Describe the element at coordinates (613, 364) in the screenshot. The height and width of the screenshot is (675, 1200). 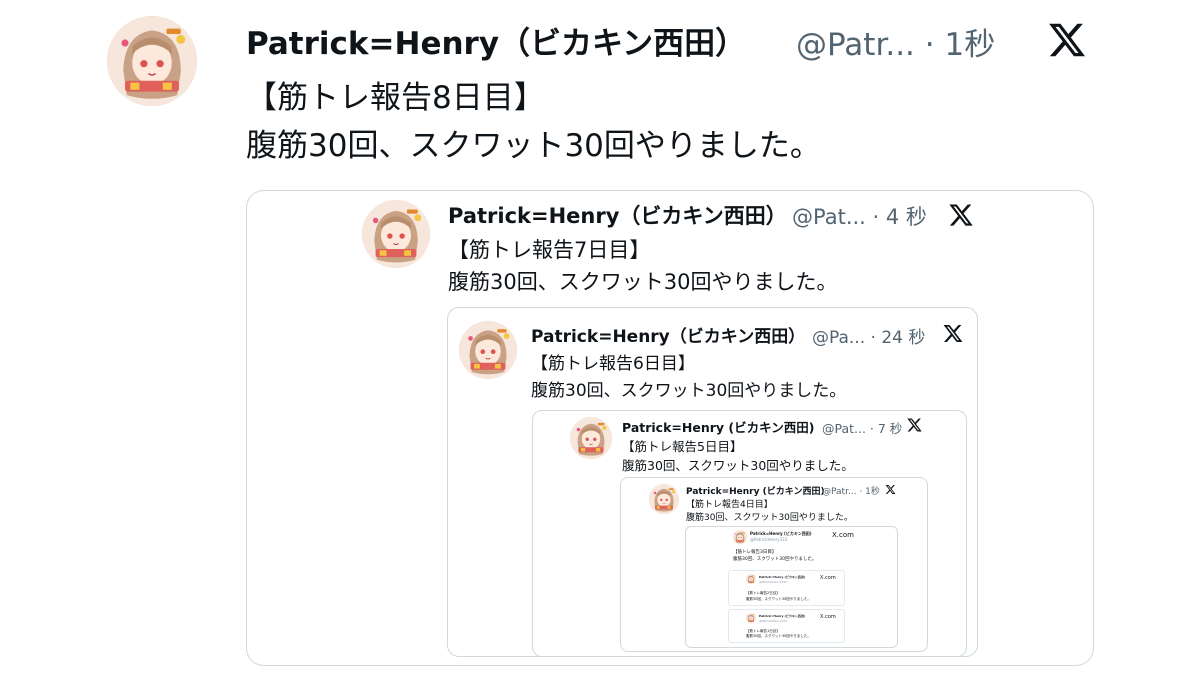
I see `quoted-text-line1: 【筋トレ報告6日目】` at that location.